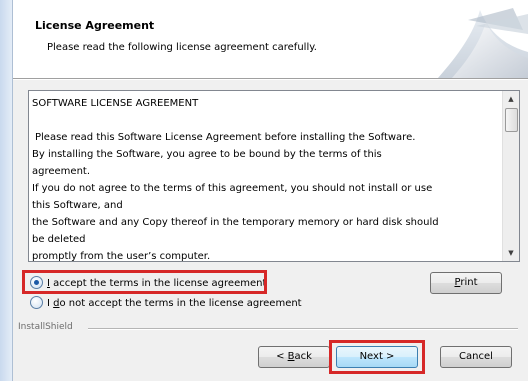 Image resolution: width=528 pixels, height=381 pixels. What do you see at coordinates (483, 43) in the screenshot?
I see `installshield-banner-art` at bounding box center [483, 43].